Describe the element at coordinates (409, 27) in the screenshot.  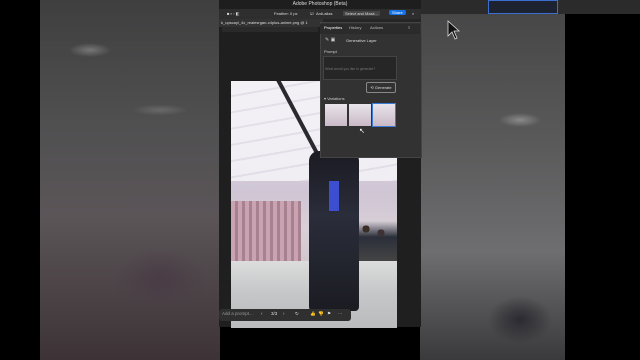
I see `panel-menu-icon: ≡` at that location.